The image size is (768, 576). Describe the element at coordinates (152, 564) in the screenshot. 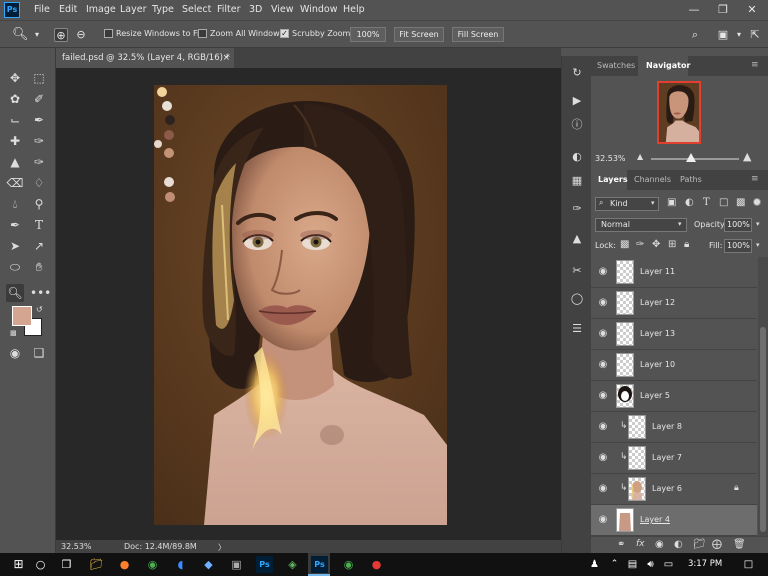

I see `chrome-icon: ◉` at that location.